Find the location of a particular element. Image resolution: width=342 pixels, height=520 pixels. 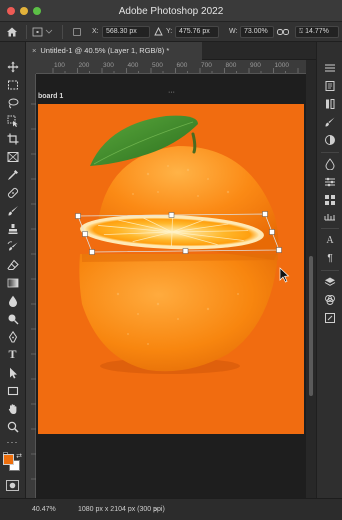

delta-icon is located at coordinates (158, 31).